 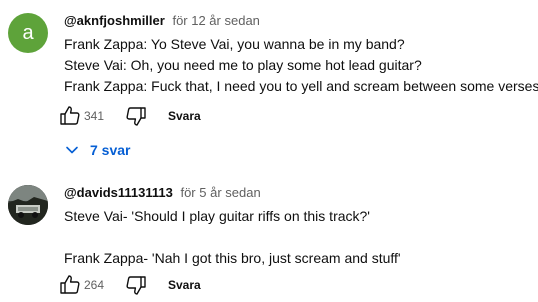 I want to click on comment-actions: 341 Svara, so click(x=129, y=116).